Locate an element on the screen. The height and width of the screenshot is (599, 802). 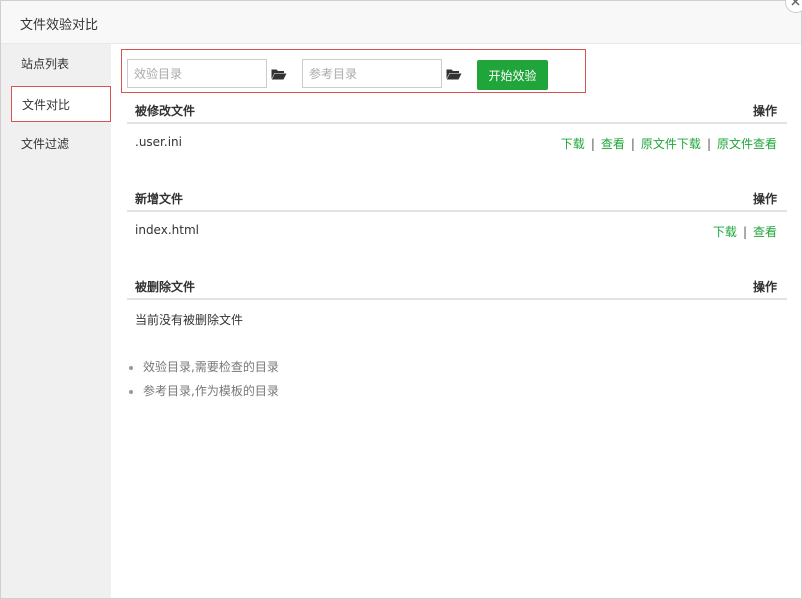
section-header: 新增文件 操作 is located at coordinates (457, 197).